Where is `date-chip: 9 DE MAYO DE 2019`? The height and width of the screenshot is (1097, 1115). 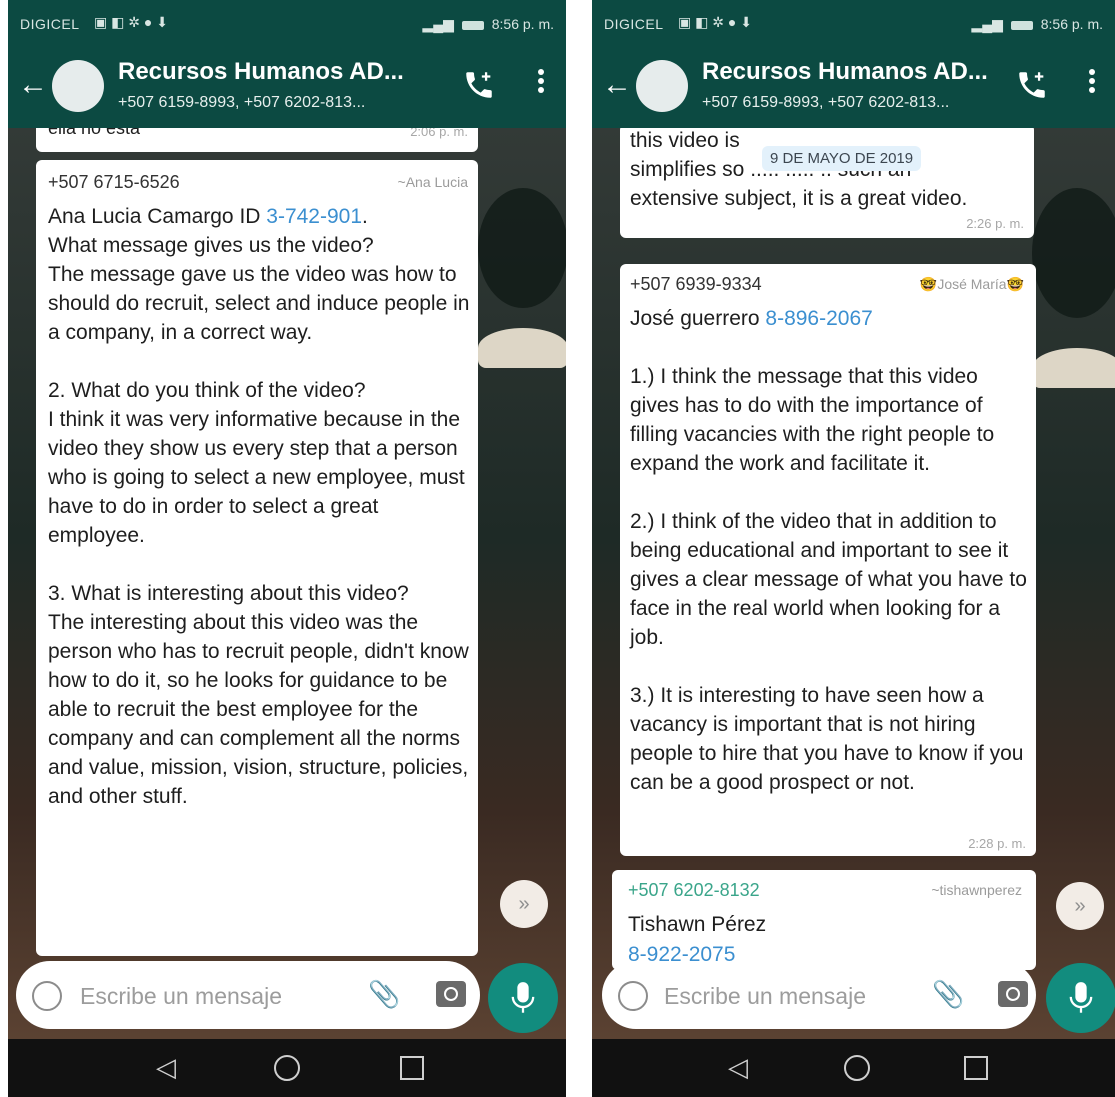
date-chip: 9 DE MAYO DE 2019 is located at coordinates (842, 158).